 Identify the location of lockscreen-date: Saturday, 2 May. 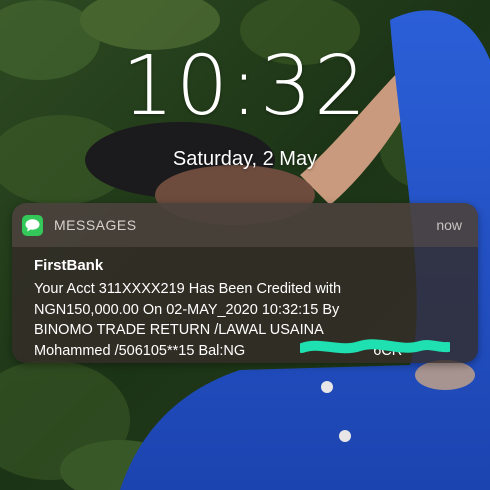
(245, 159).